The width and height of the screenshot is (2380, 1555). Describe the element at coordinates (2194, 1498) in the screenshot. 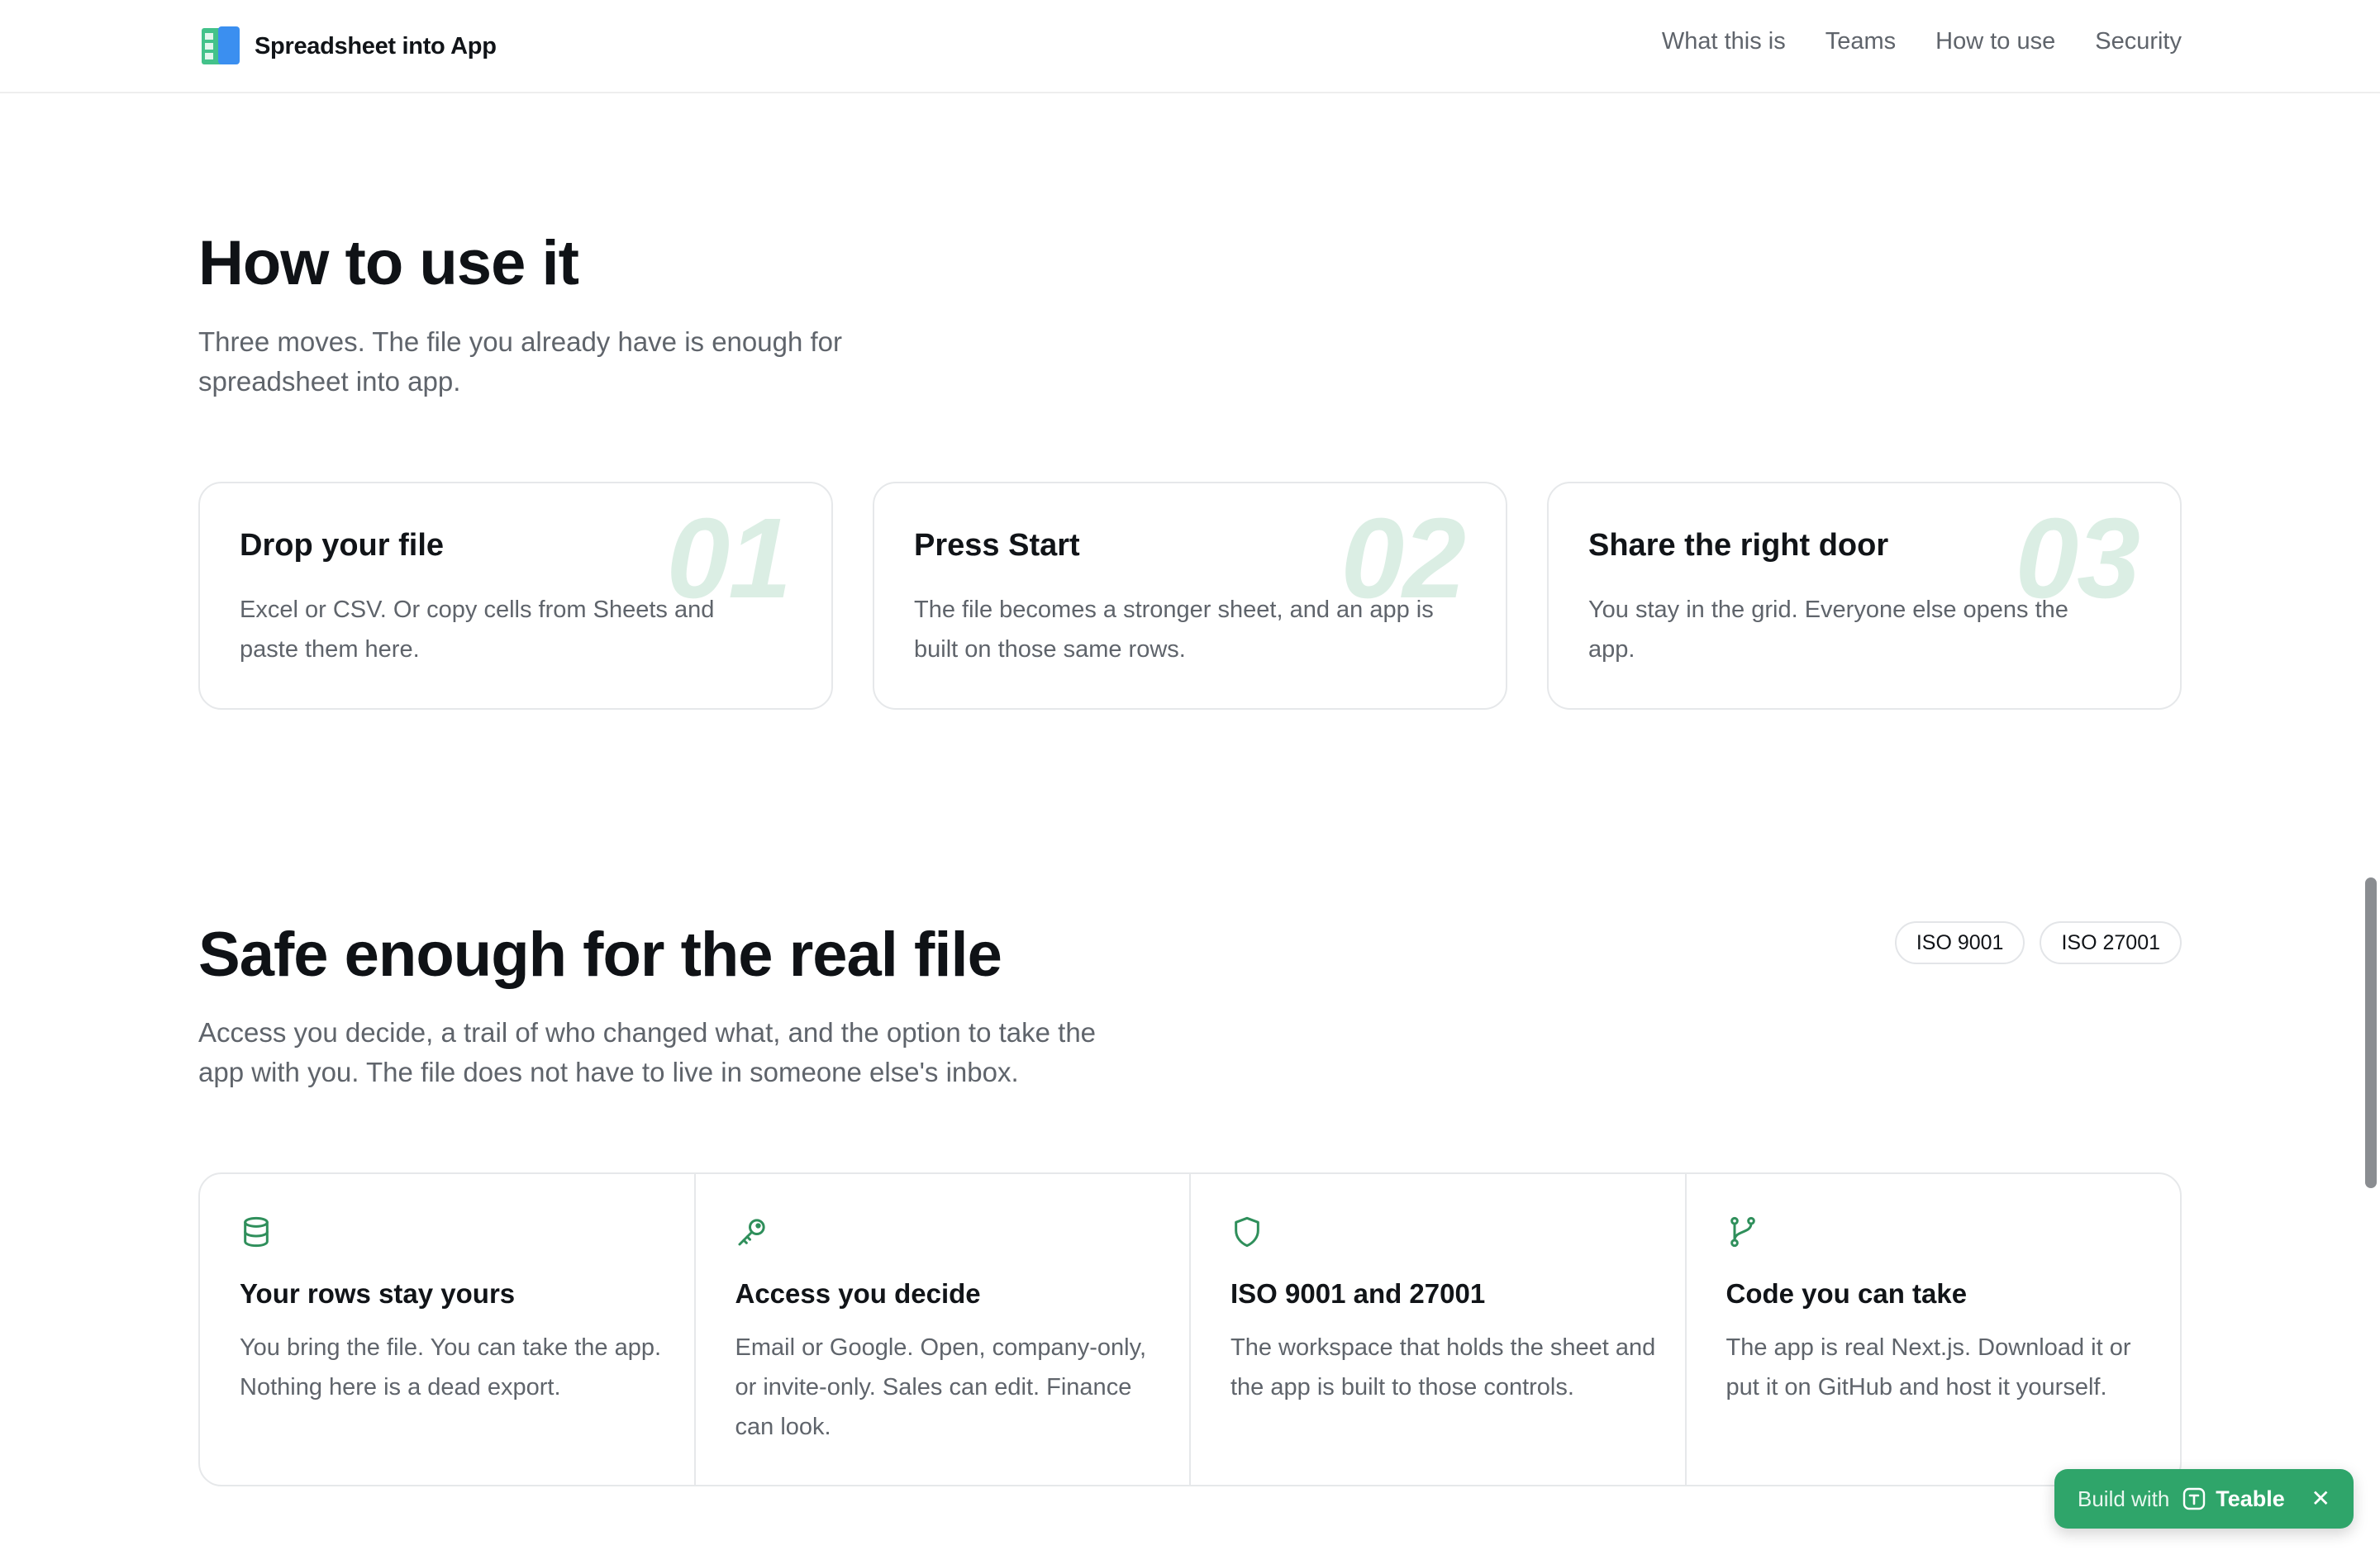

I see `teable-logo-icon` at that location.